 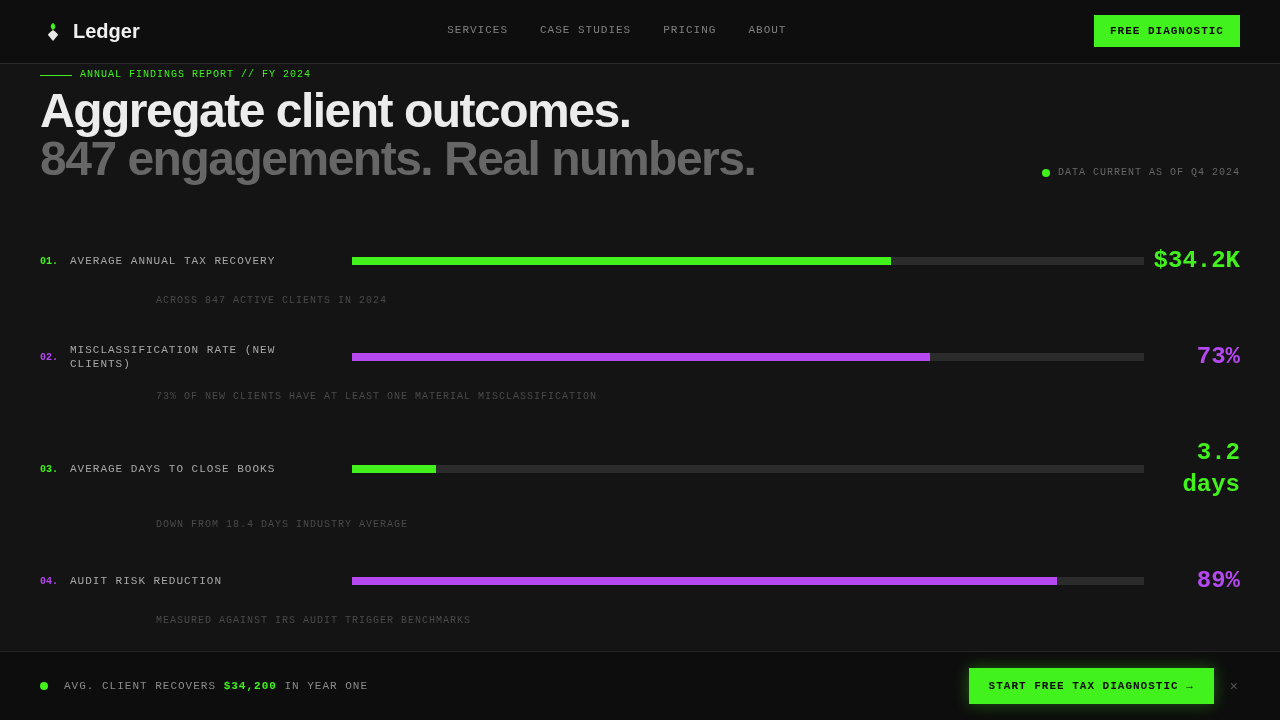 I want to click on metric-value: 73%, so click(x=1218, y=356).